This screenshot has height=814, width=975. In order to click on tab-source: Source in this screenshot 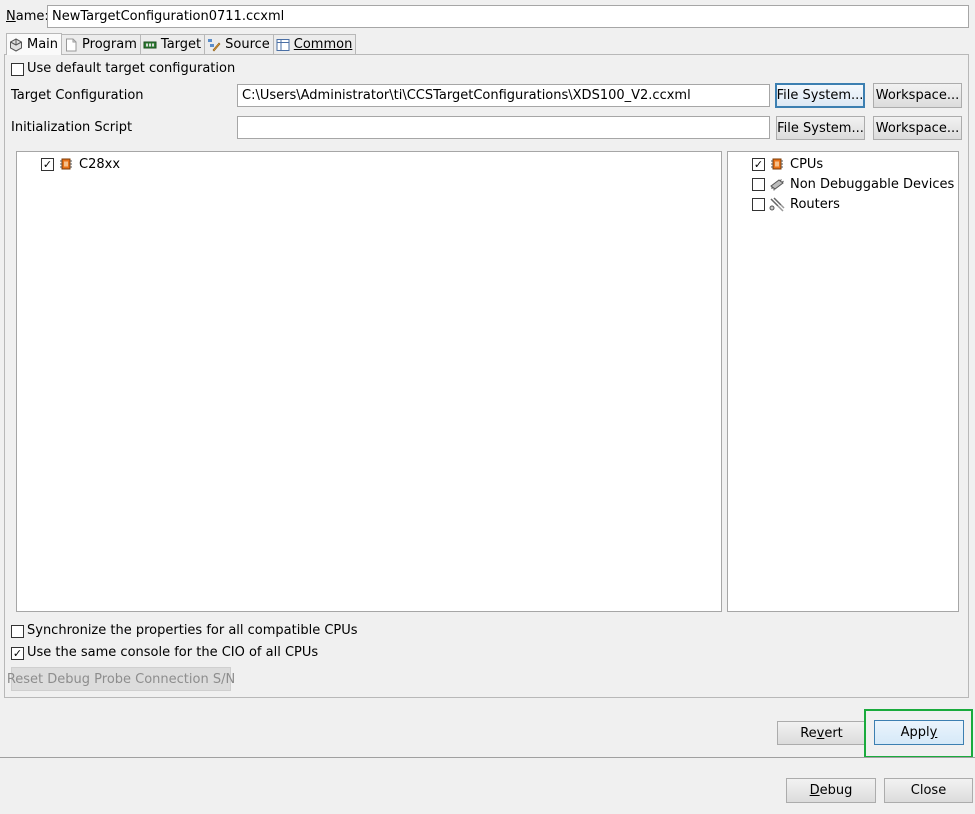, I will do `click(239, 44)`.